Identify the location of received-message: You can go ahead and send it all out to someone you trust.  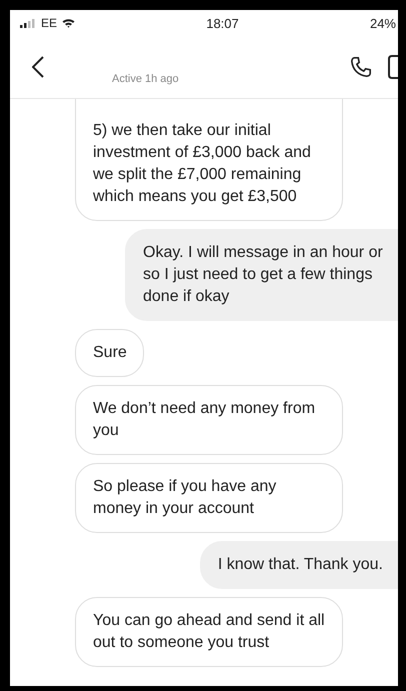
(209, 632).